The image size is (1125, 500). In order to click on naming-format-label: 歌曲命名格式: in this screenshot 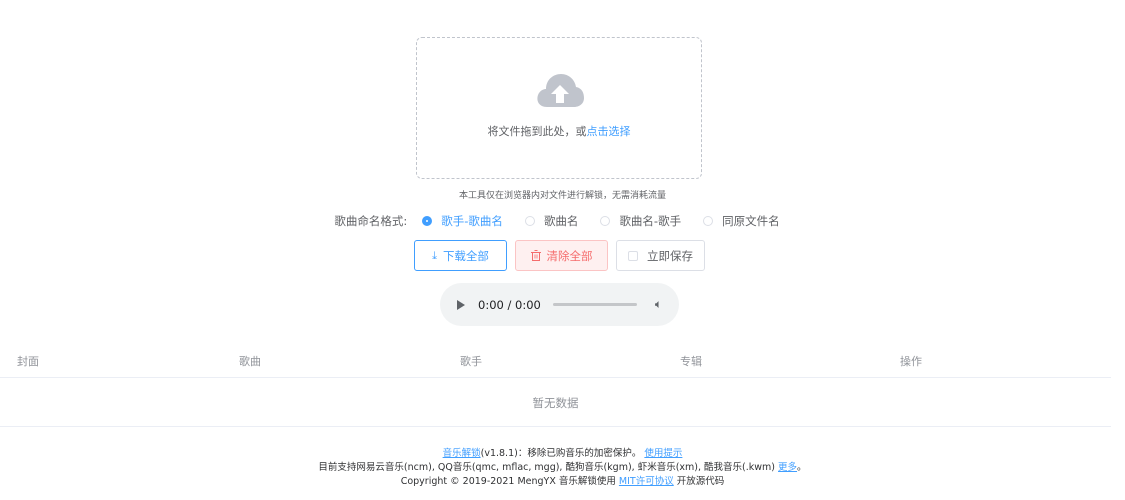, I will do `click(371, 221)`.